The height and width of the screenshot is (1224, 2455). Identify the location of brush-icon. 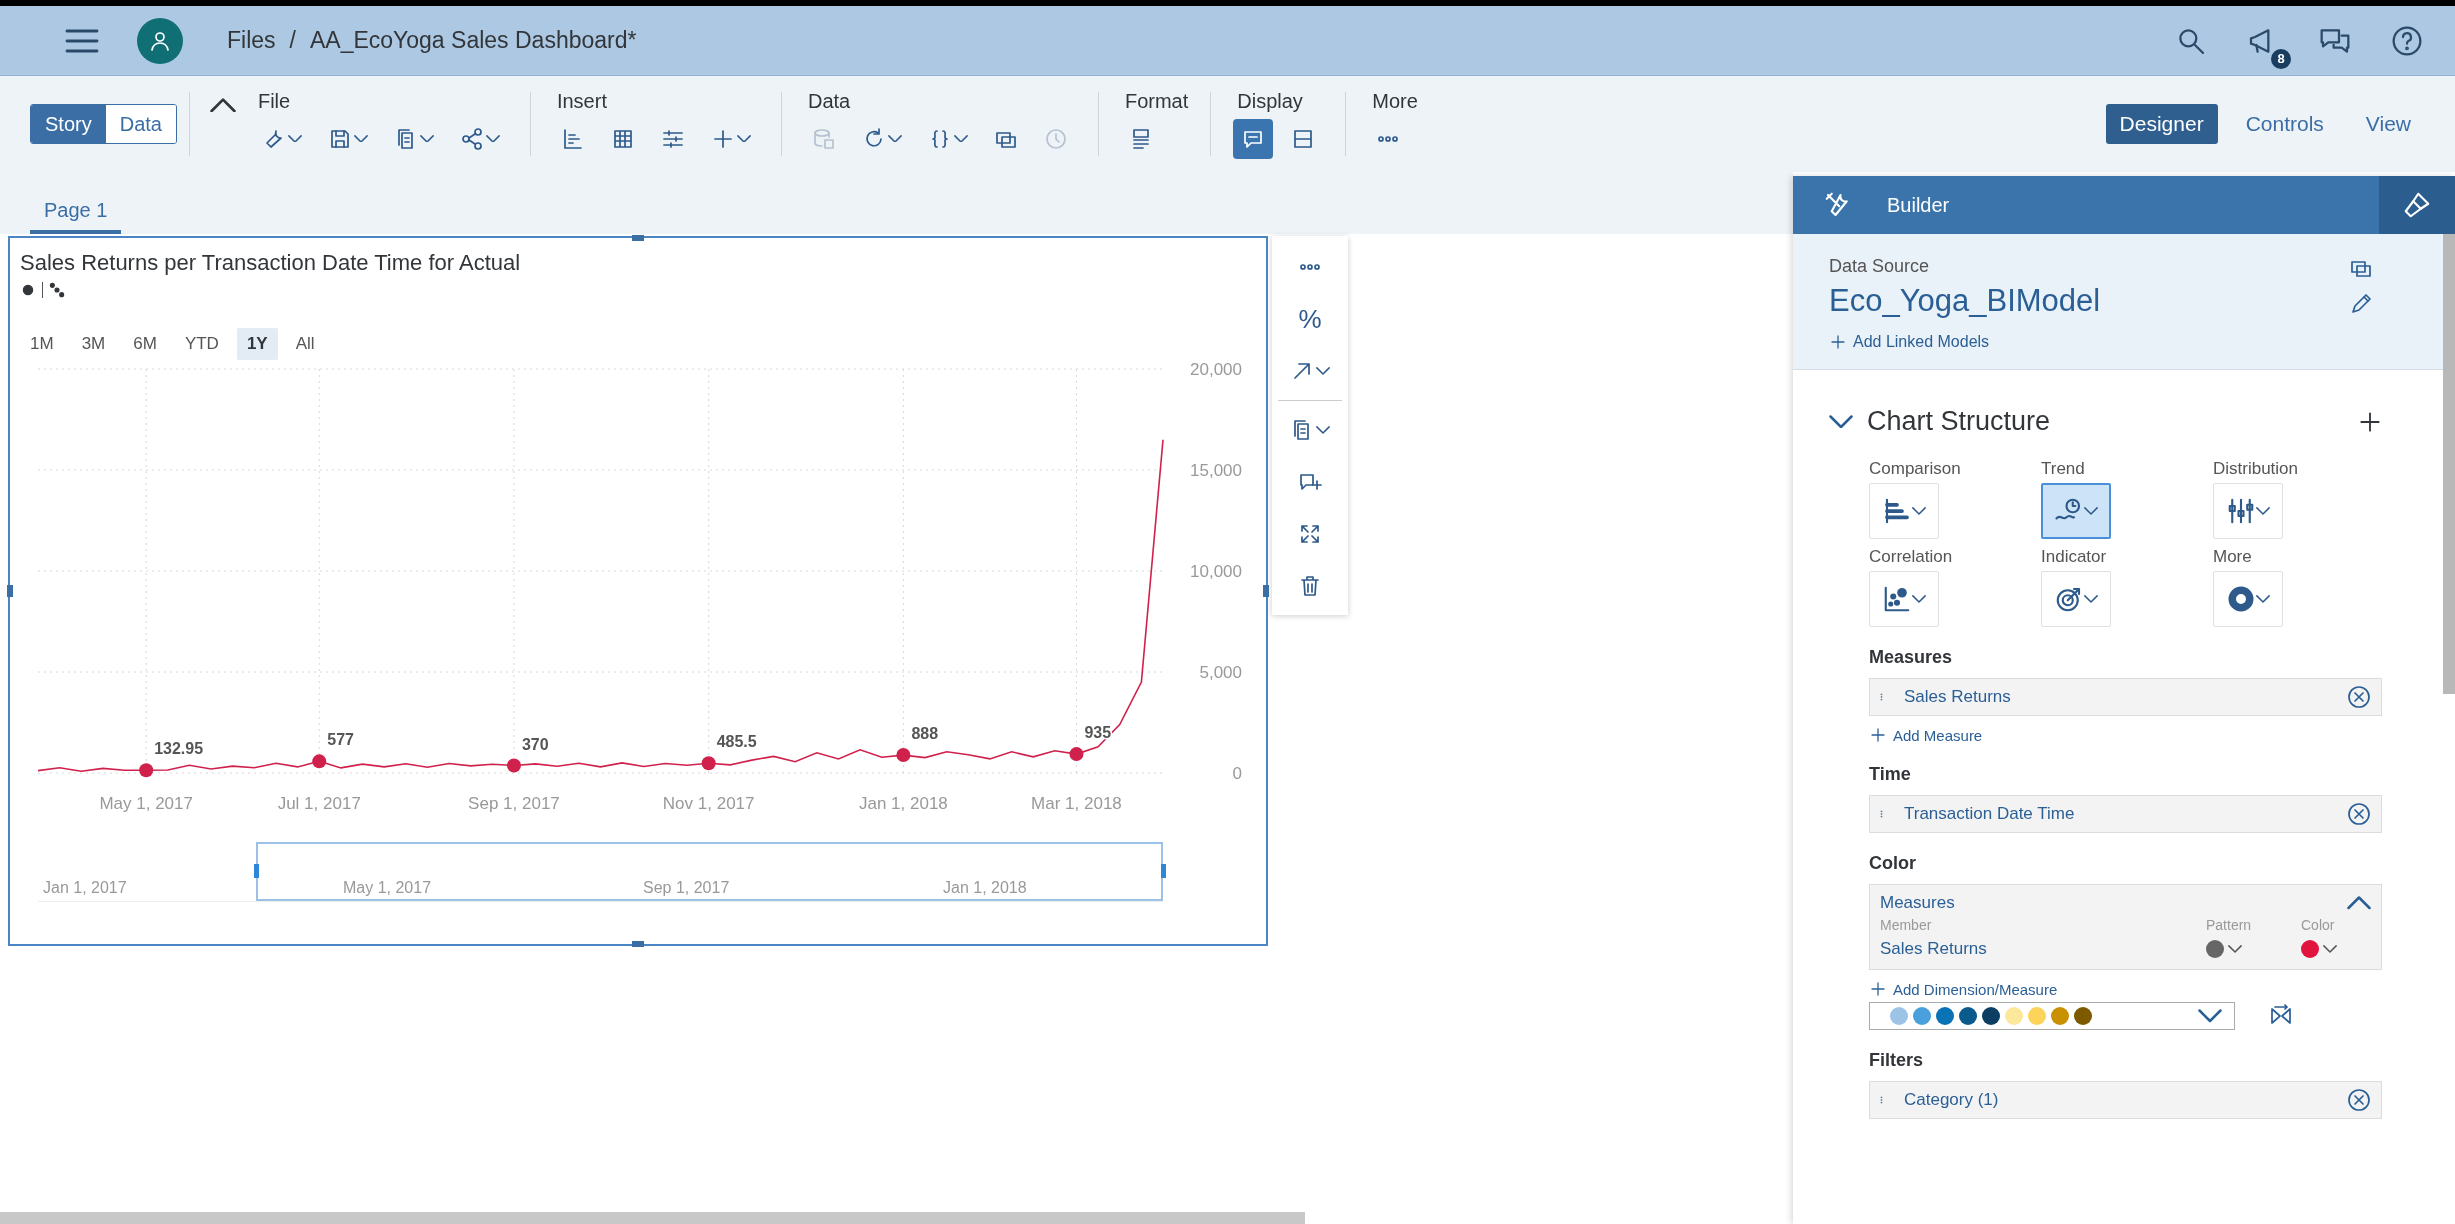
(2417, 205).